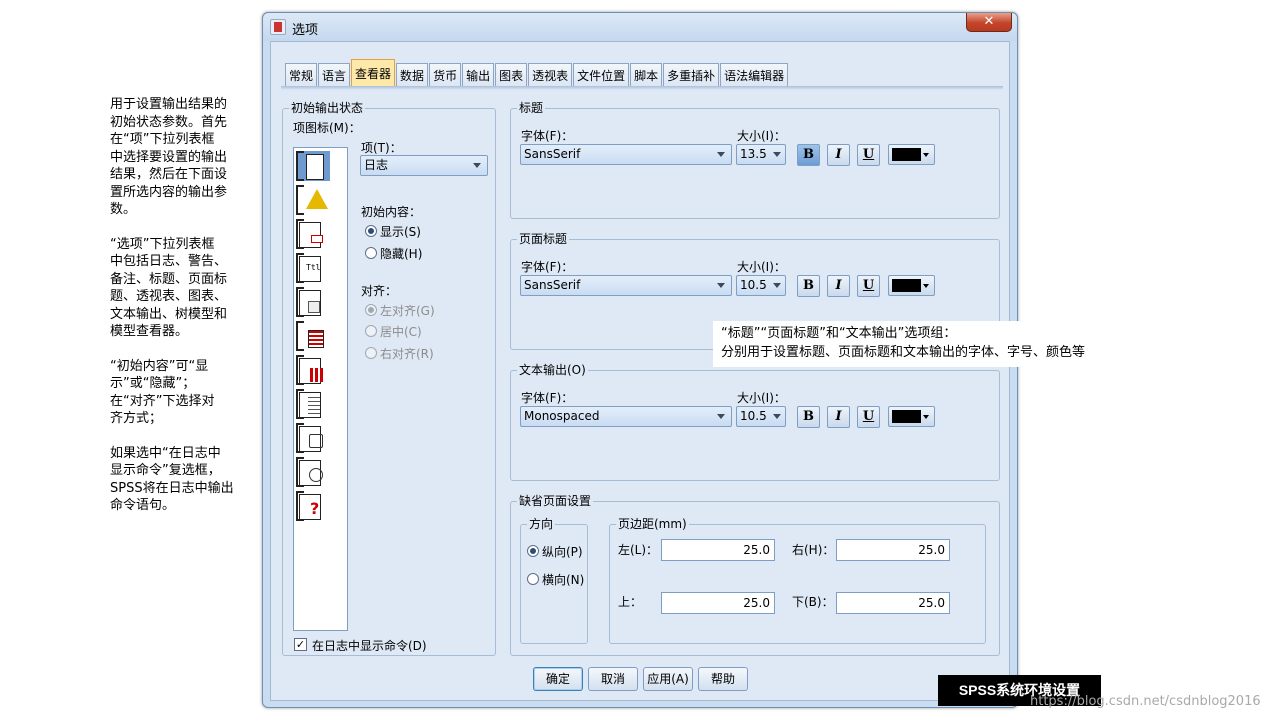  I want to click on annotation-paragraph-4: 如果选中“在日志中 显示命令”复选框， SPSS将在日志中输出 命令语句。, so click(172, 479).